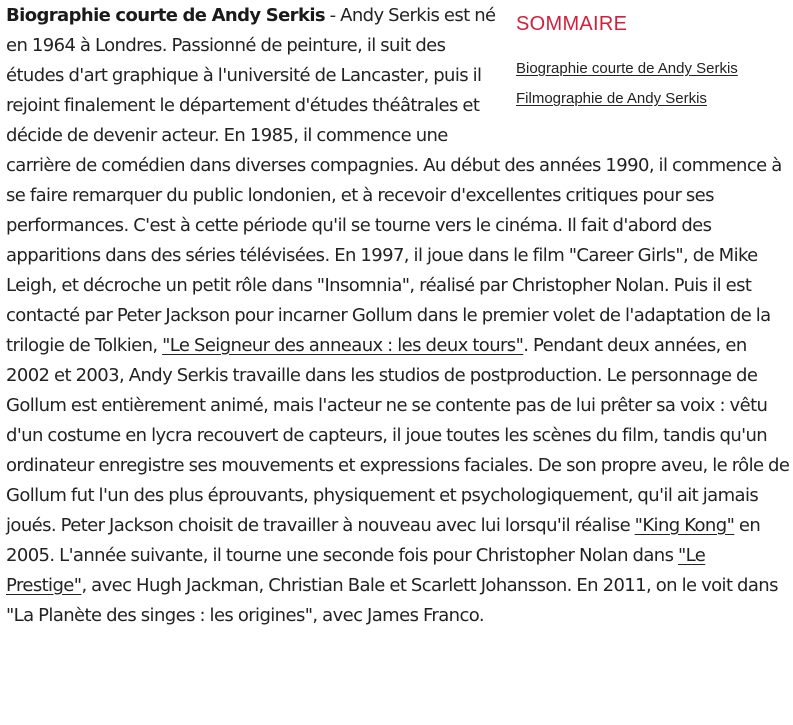 This screenshot has width=793, height=725. What do you see at coordinates (685, 525) in the screenshot?
I see `film-link-king-kong: "King Kong"` at bounding box center [685, 525].